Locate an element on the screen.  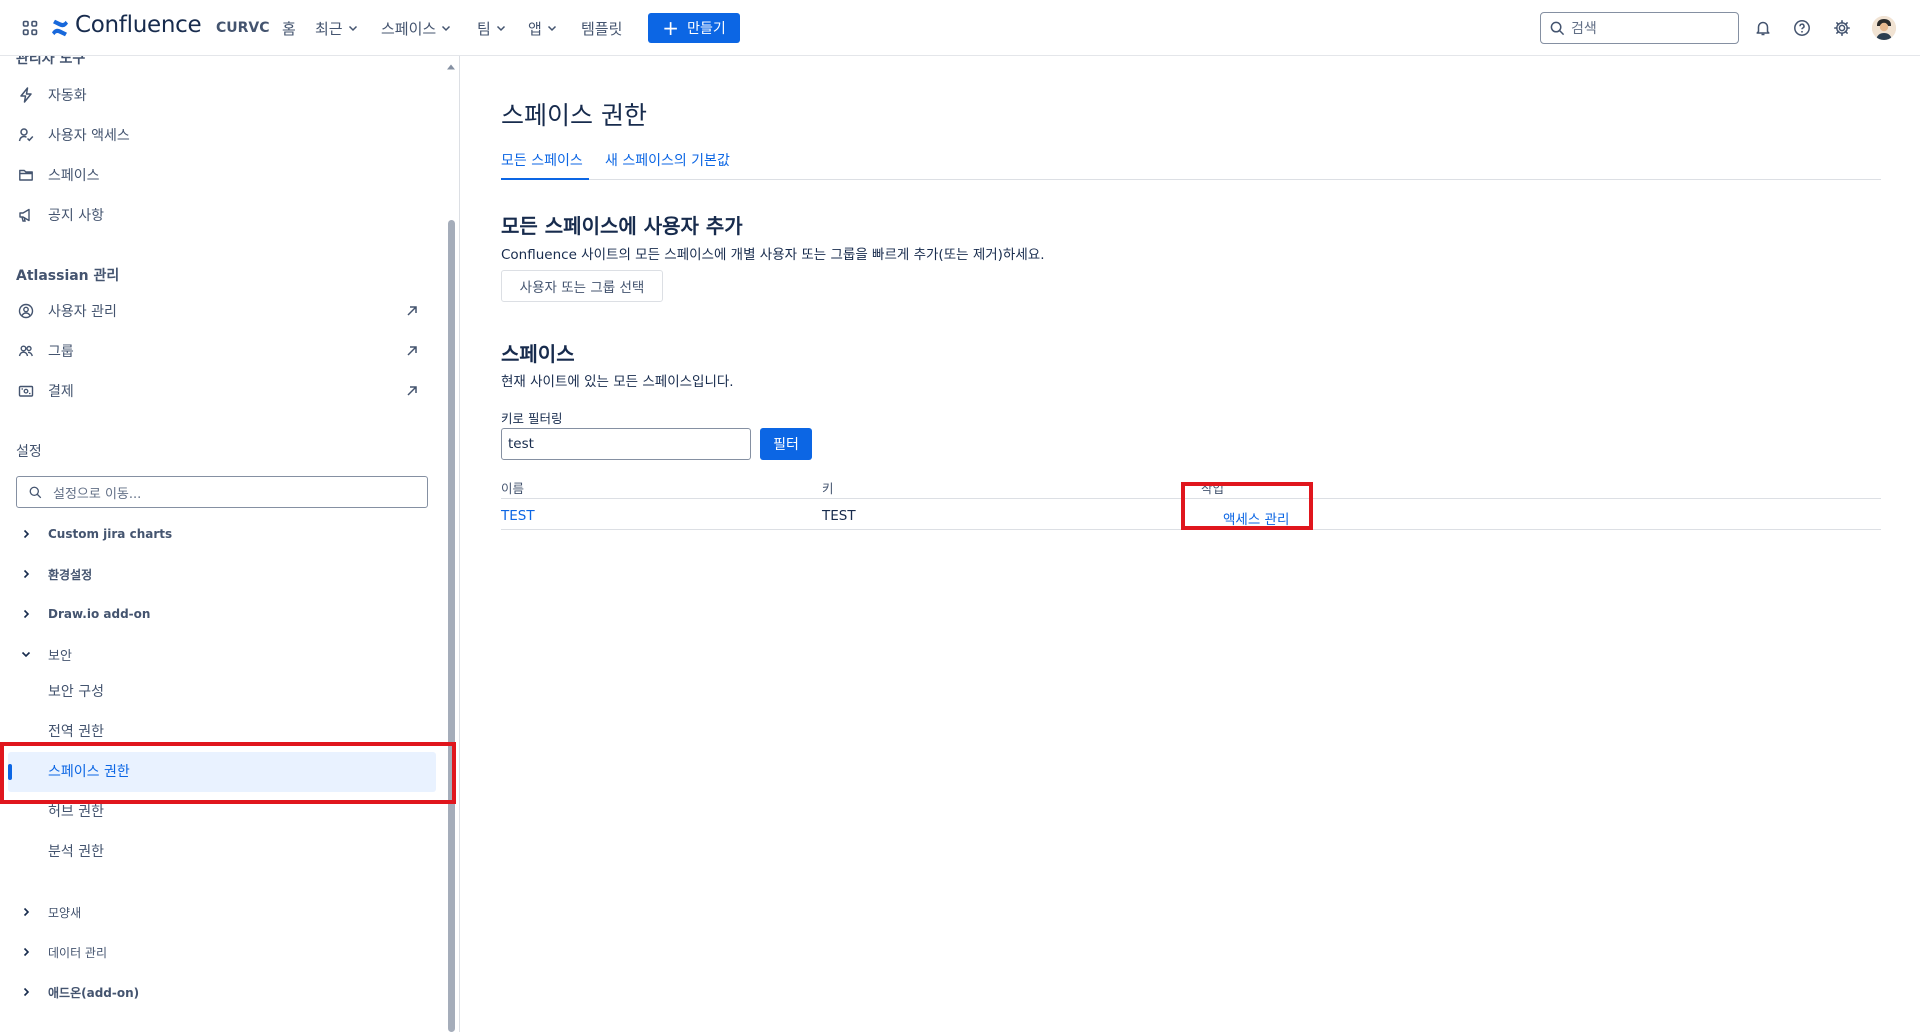
tree-subitem-hub-permissions: 허브 권한 is located at coordinates (76, 811).